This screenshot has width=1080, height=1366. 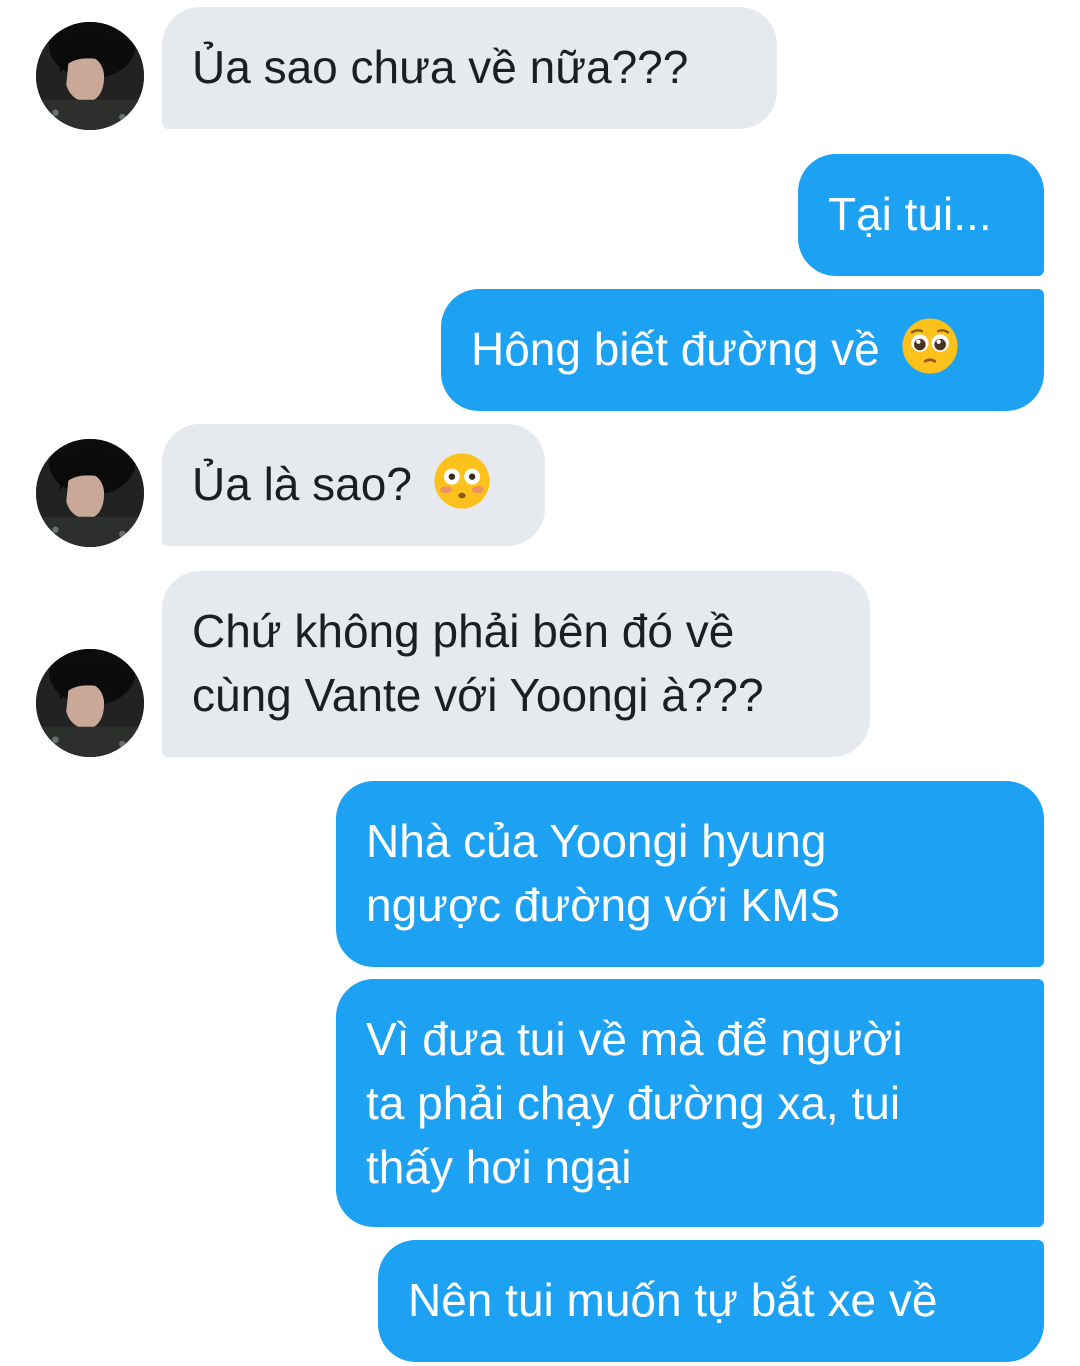 What do you see at coordinates (302, 484) in the screenshot?
I see `message-text: Ủa là sao?` at bounding box center [302, 484].